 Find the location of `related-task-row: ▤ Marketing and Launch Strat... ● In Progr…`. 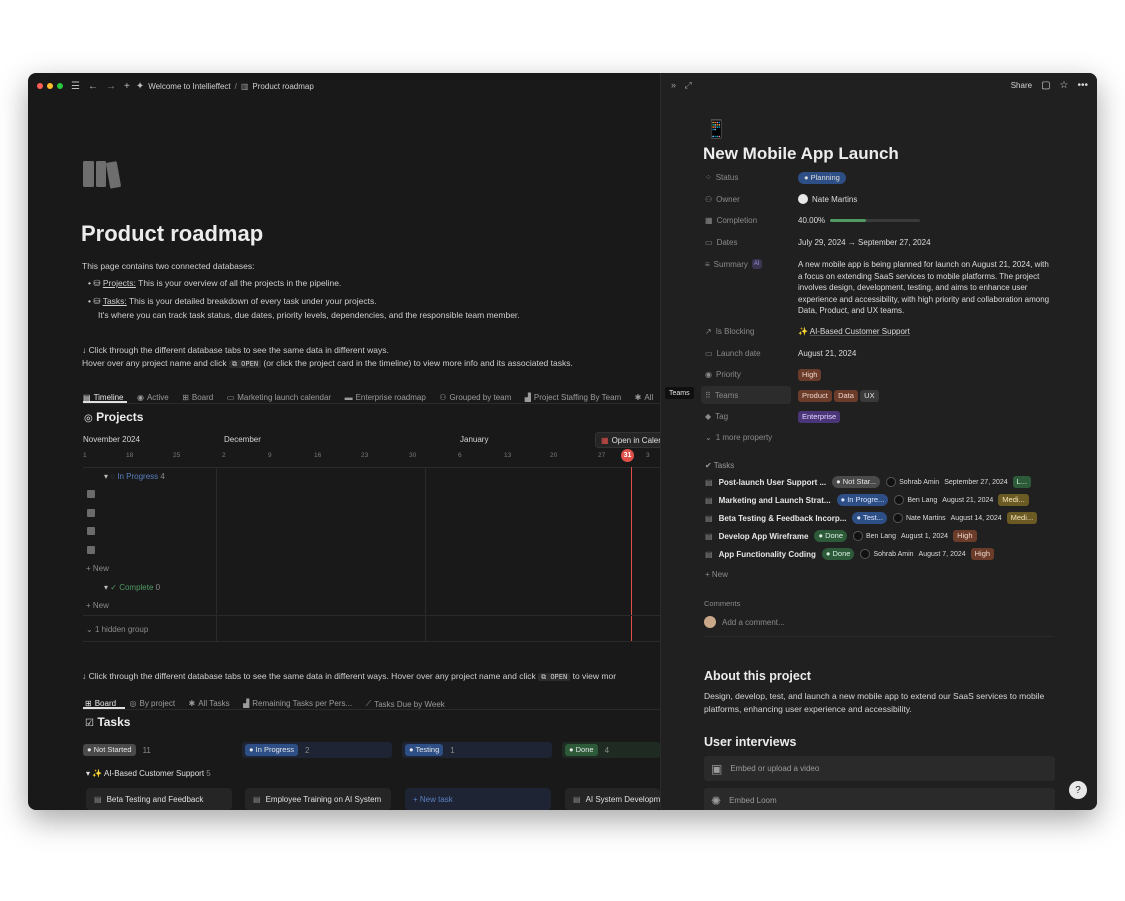

related-task-row: ▤ Marketing and Launch Strat... ● In Progr… is located at coordinates (885, 500).